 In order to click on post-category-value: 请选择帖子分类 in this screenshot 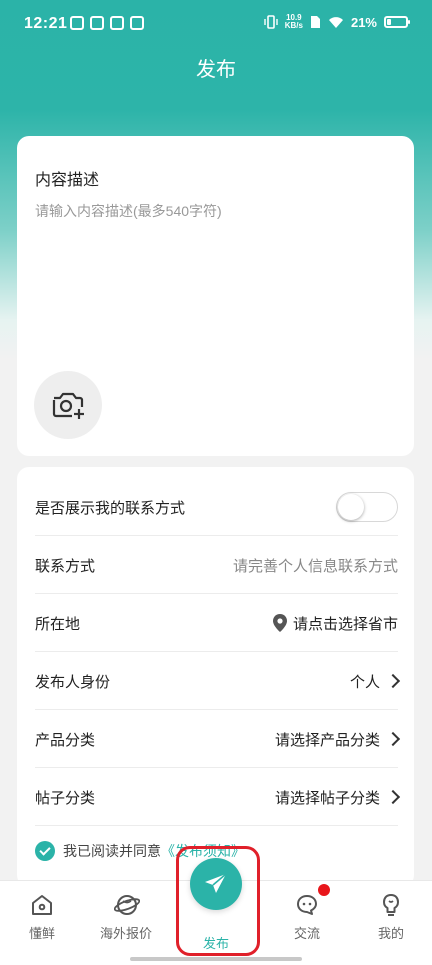, I will do `click(327, 798)`.